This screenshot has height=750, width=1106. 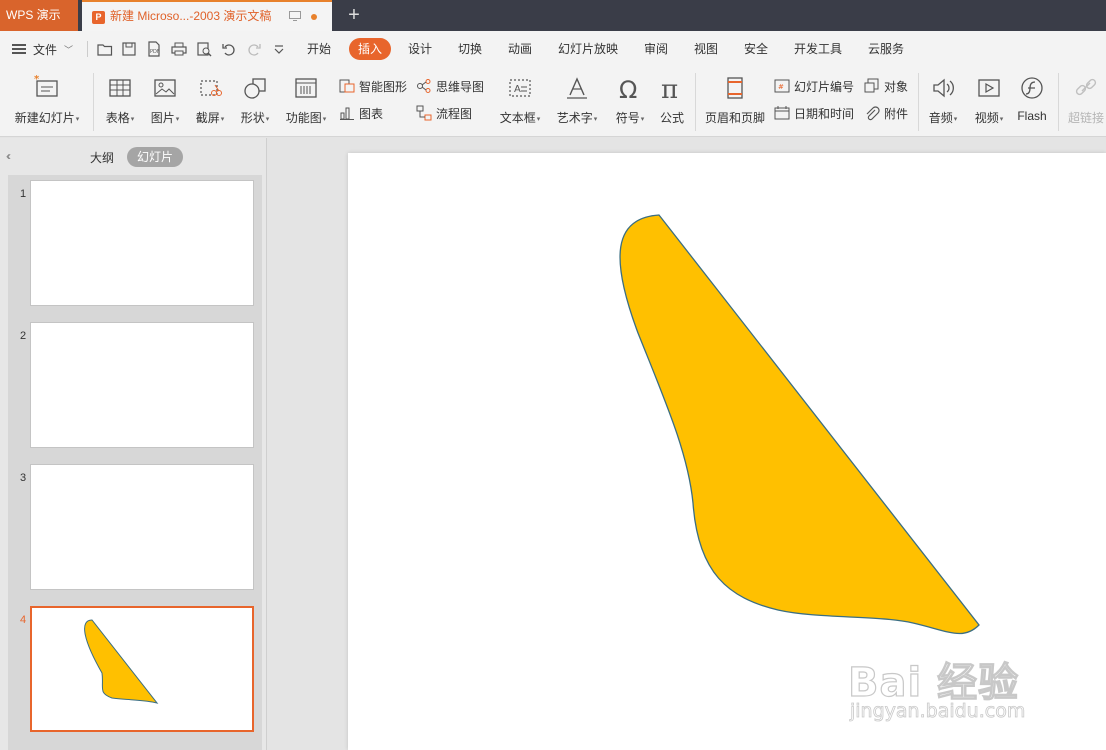 What do you see at coordinates (656, 49) in the screenshot?
I see `tab-review: 审阅` at bounding box center [656, 49].